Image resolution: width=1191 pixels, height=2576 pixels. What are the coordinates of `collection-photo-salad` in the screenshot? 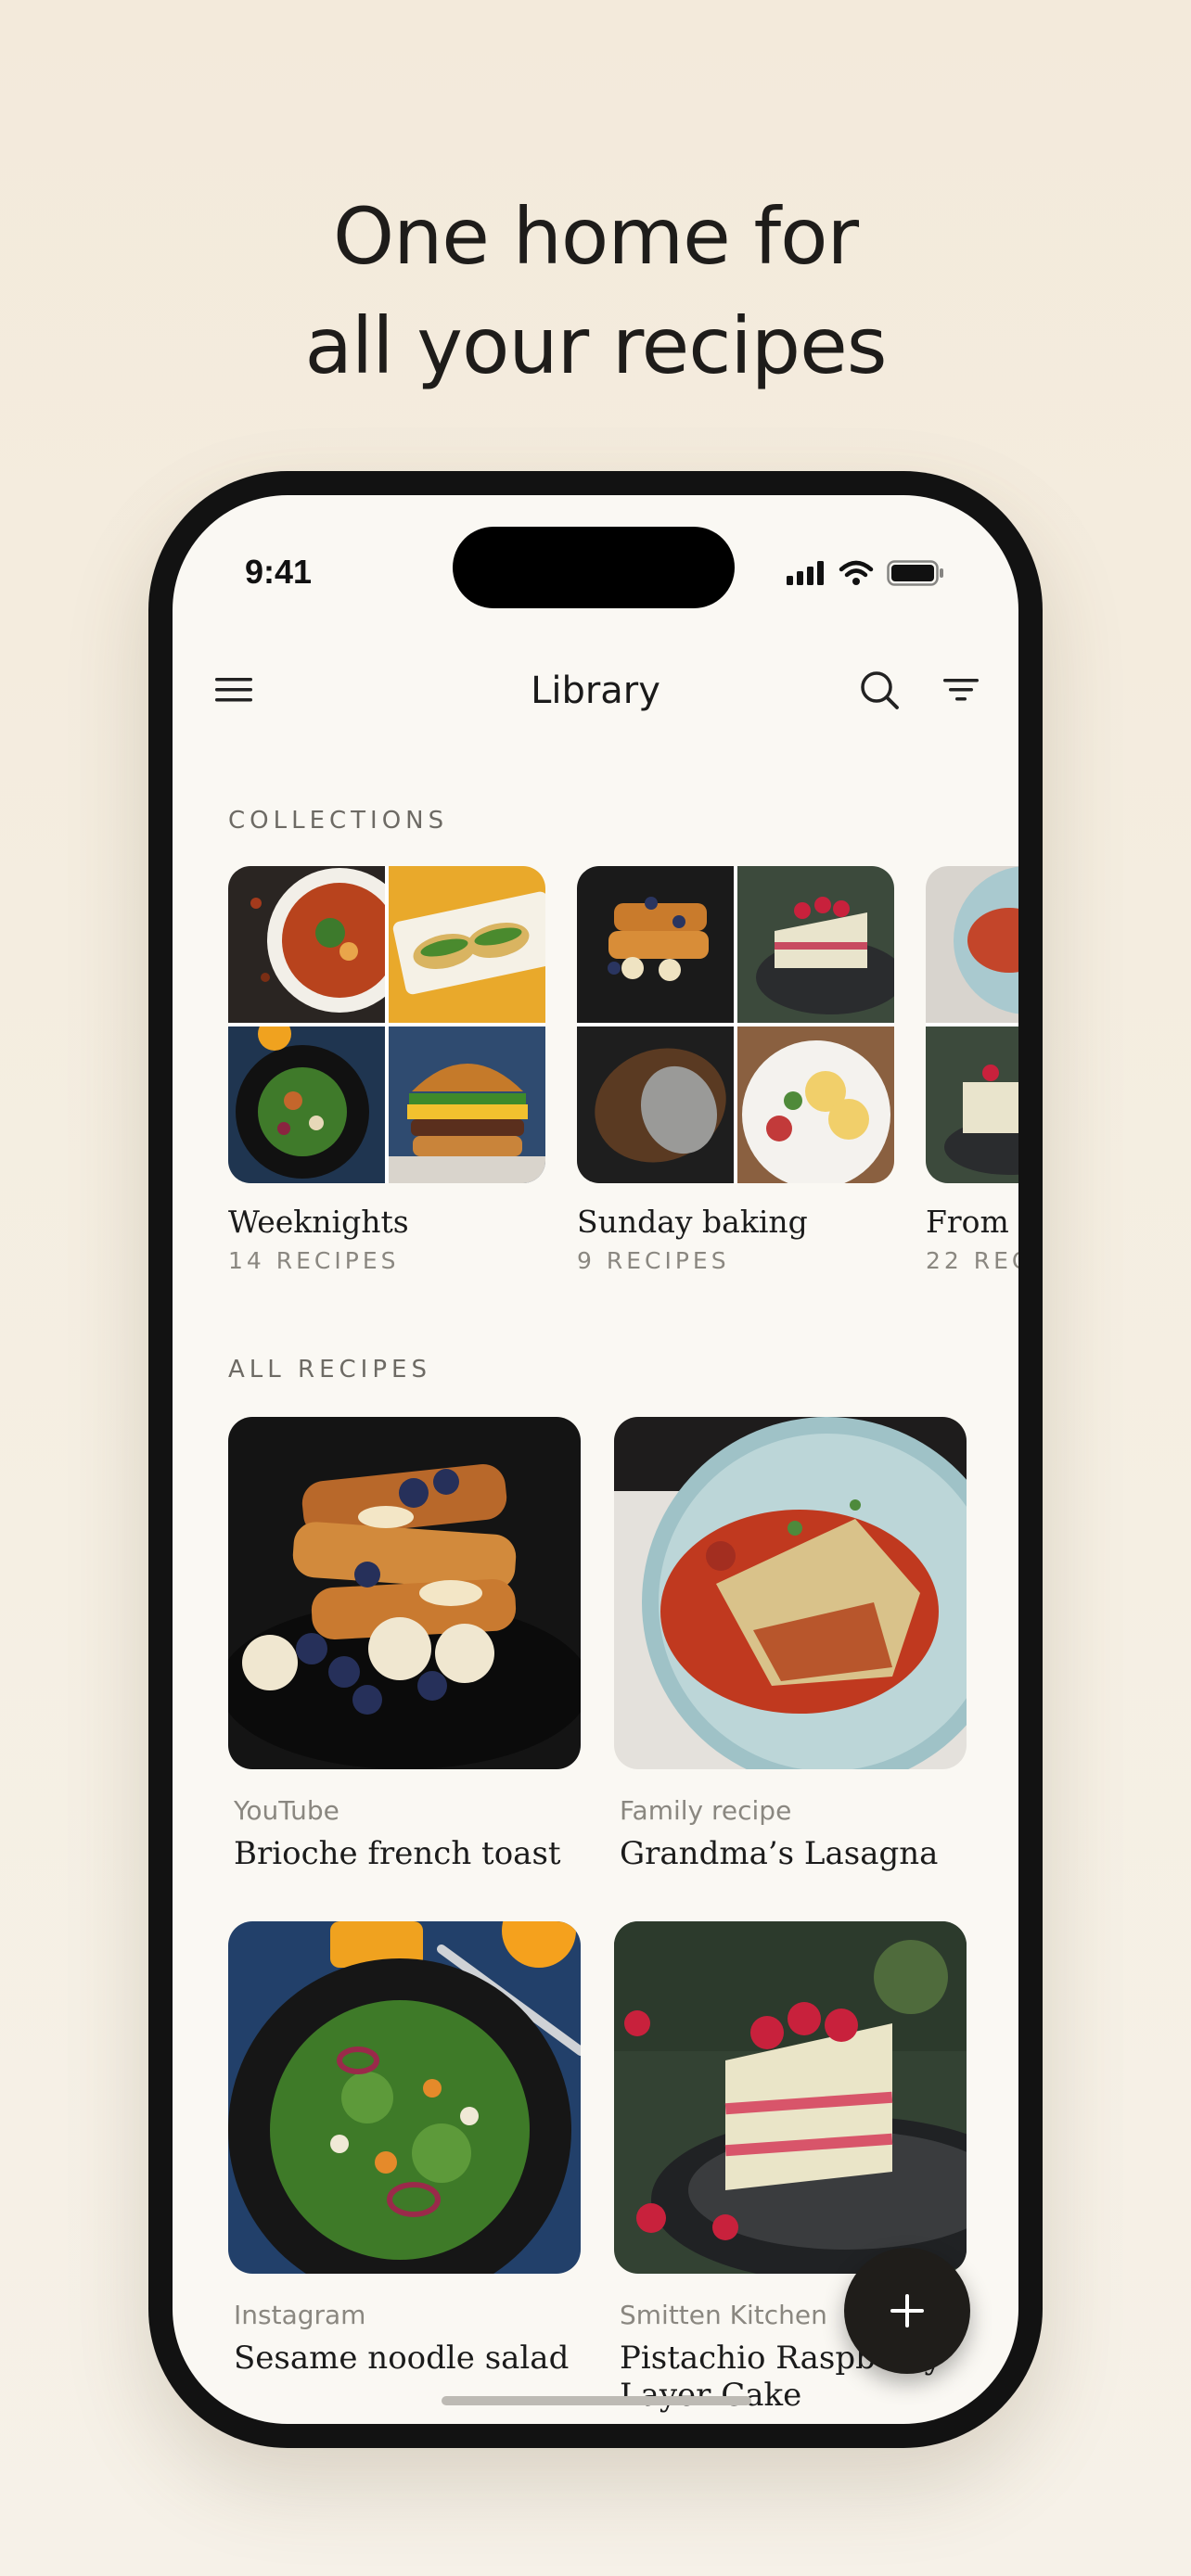 It's located at (306, 1105).